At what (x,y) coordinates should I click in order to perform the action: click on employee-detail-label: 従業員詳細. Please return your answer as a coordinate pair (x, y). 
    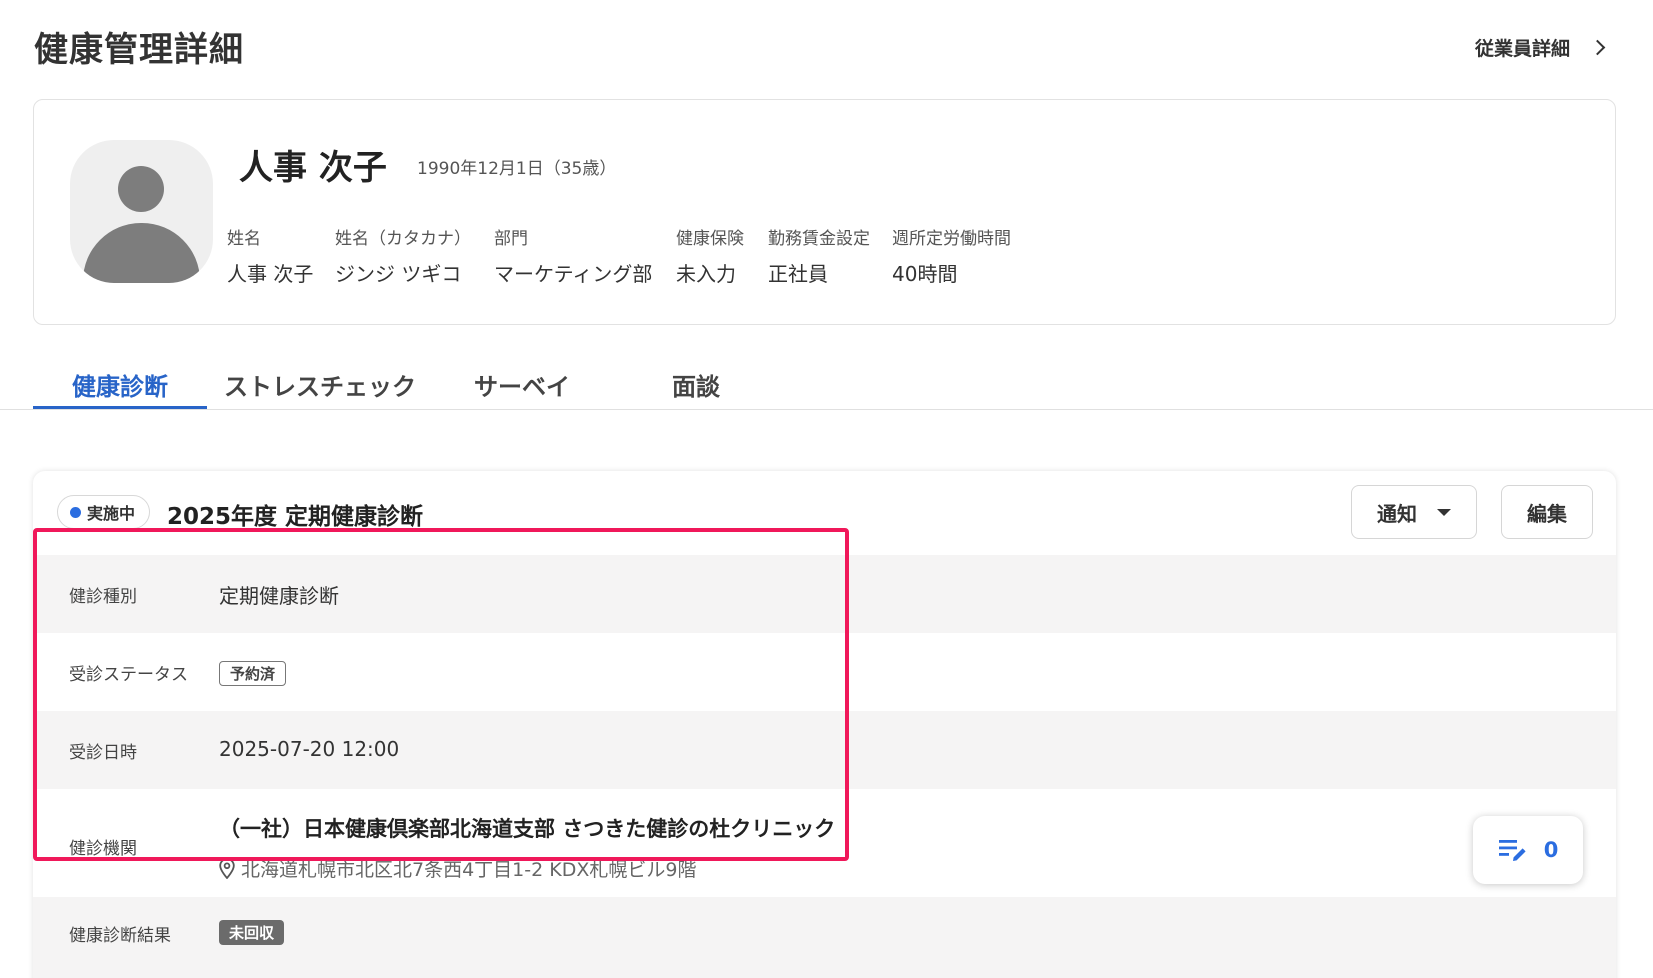
    Looking at the image, I should click on (1522, 49).